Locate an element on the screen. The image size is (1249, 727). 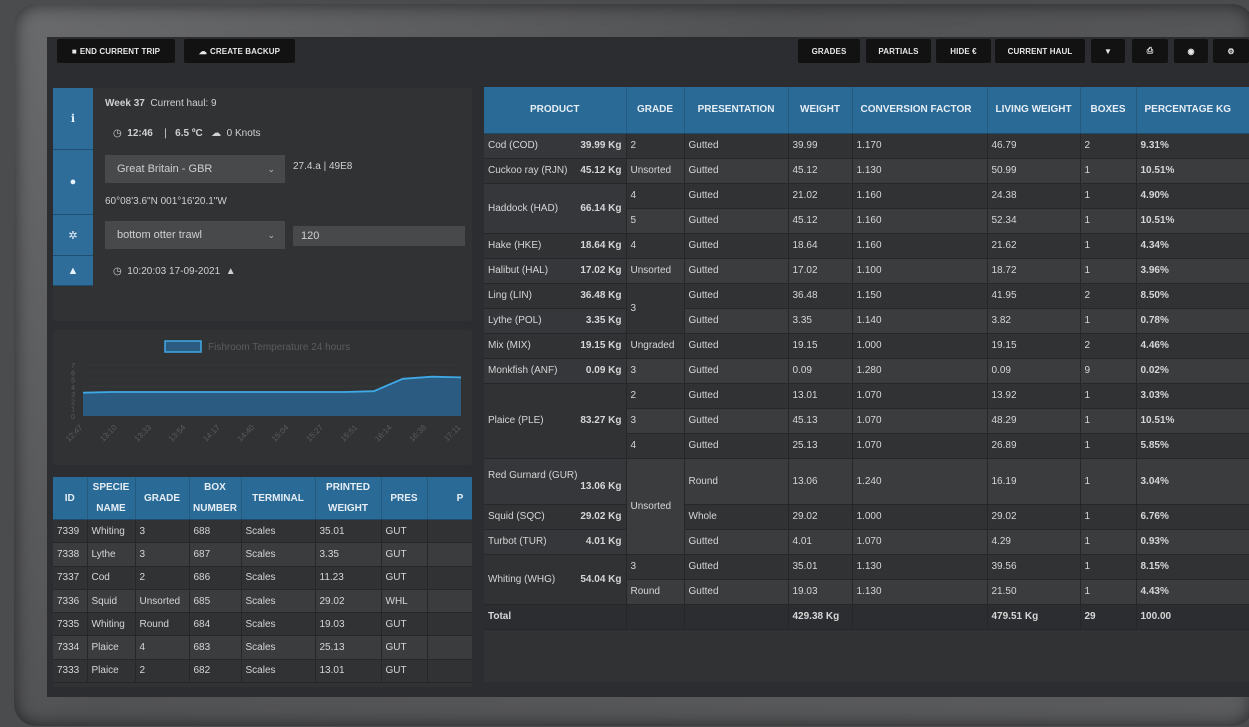
gear-icon: ✲ is located at coordinates (73, 235).